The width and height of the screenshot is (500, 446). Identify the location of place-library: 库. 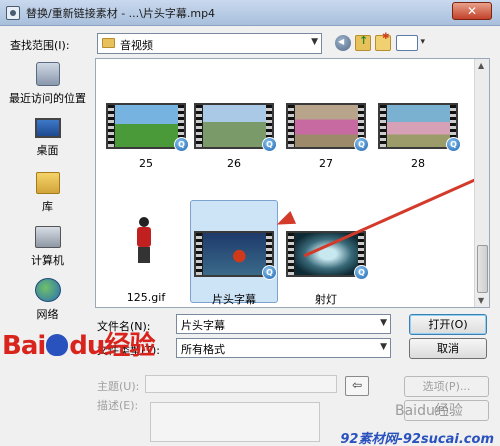
(47, 193).